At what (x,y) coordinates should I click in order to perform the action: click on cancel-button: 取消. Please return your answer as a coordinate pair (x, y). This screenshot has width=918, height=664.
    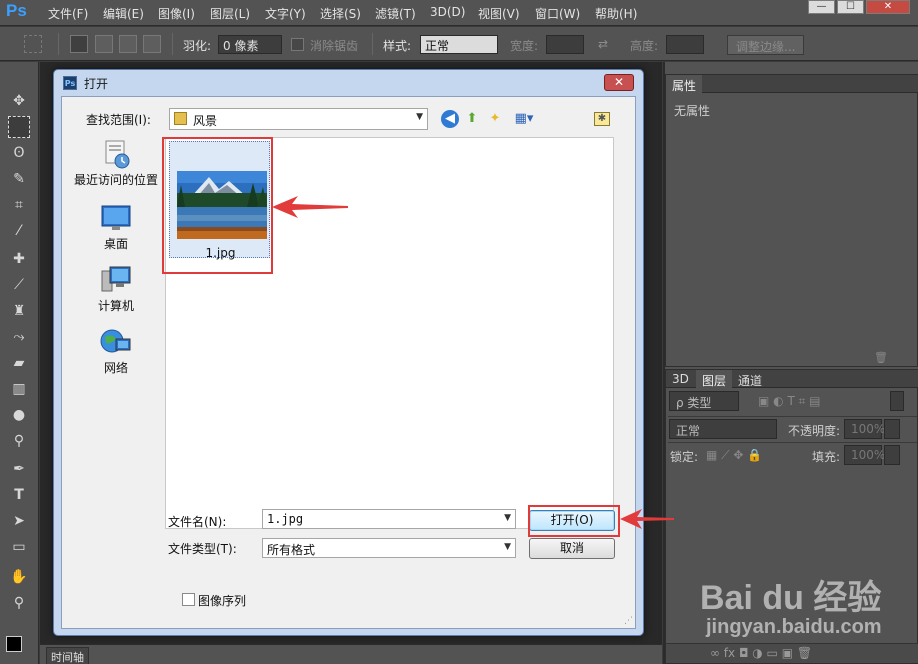
    Looking at the image, I should click on (572, 548).